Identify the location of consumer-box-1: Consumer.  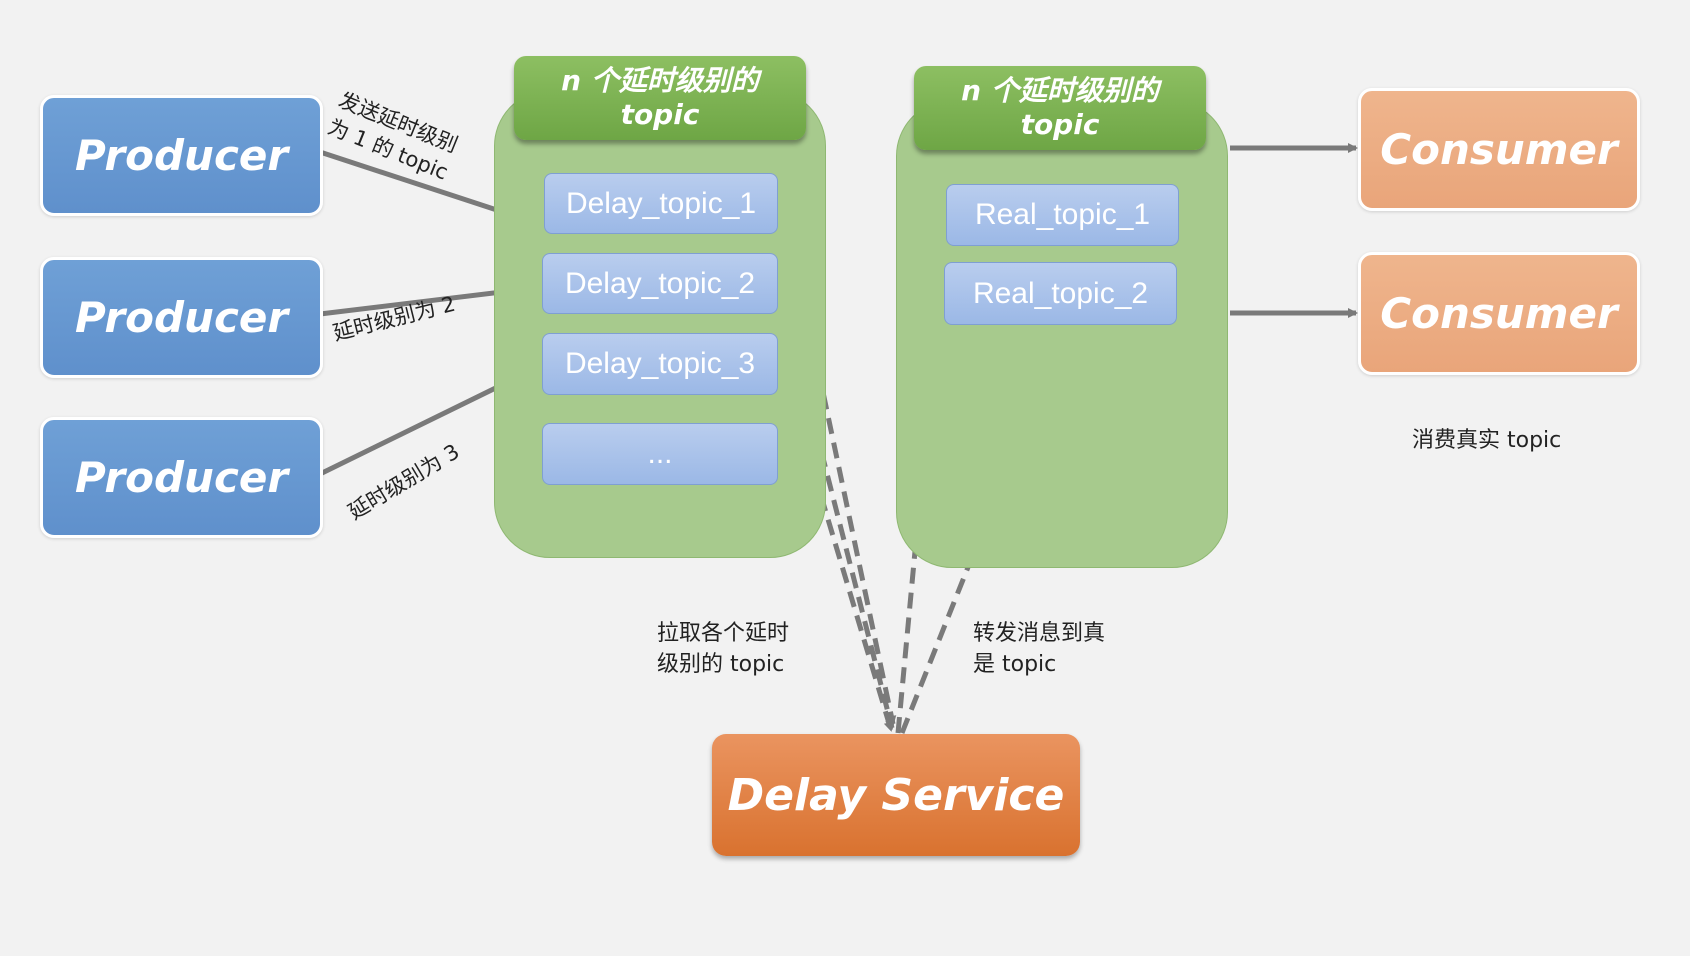
(1499, 149).